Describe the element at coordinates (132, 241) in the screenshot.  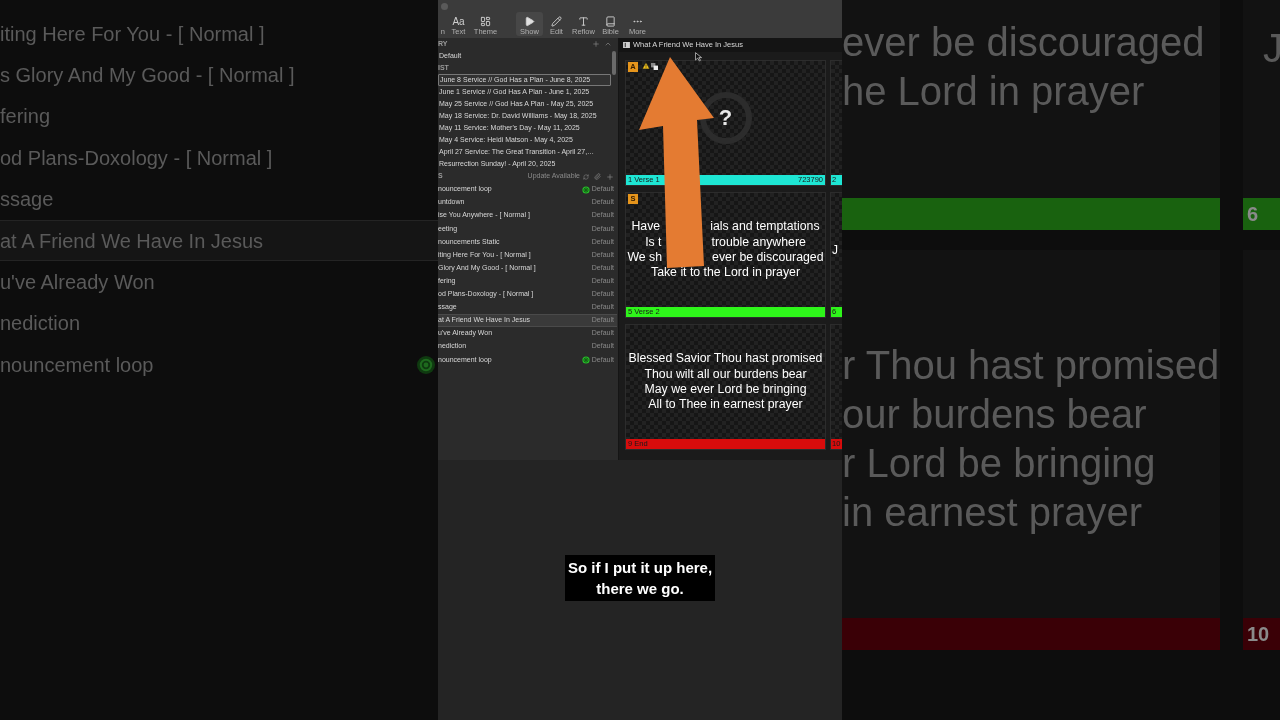
I see `backdrop-list-title: at A Friend We Have In Jesus` at that location.